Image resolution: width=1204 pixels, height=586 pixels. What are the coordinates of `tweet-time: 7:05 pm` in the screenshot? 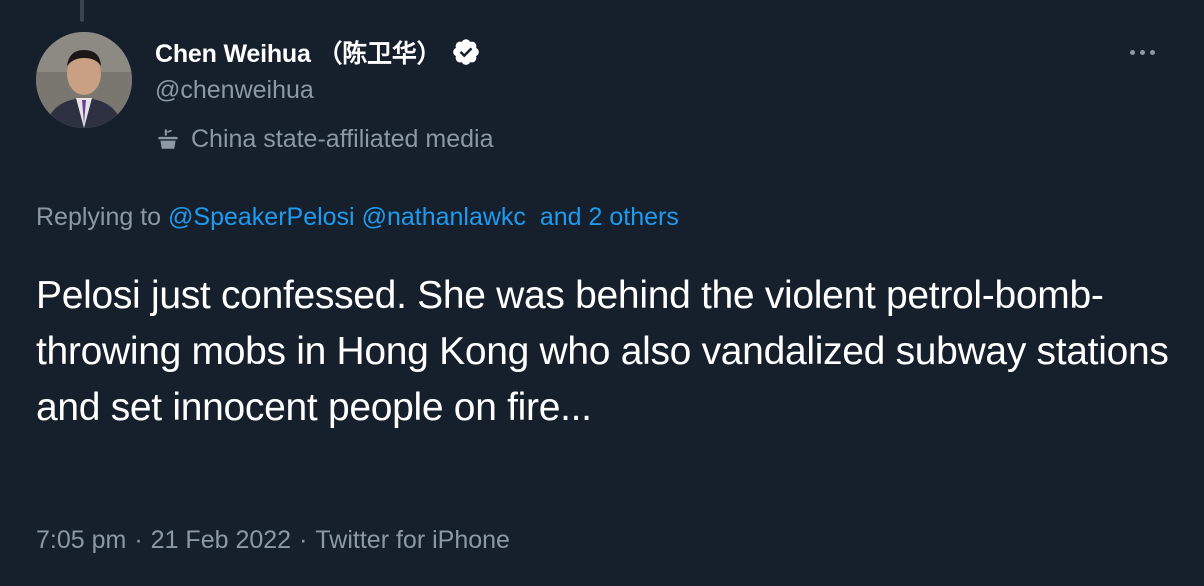 It's located at (81, 540).